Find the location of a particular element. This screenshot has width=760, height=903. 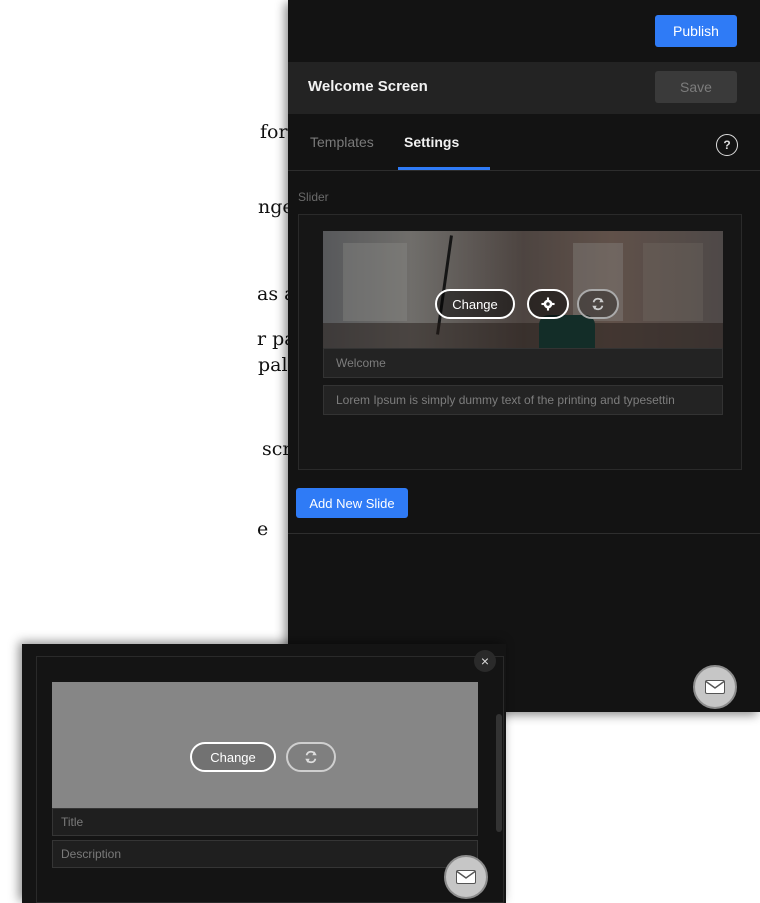

slide-settings-button is located at coordinates (548, 304).